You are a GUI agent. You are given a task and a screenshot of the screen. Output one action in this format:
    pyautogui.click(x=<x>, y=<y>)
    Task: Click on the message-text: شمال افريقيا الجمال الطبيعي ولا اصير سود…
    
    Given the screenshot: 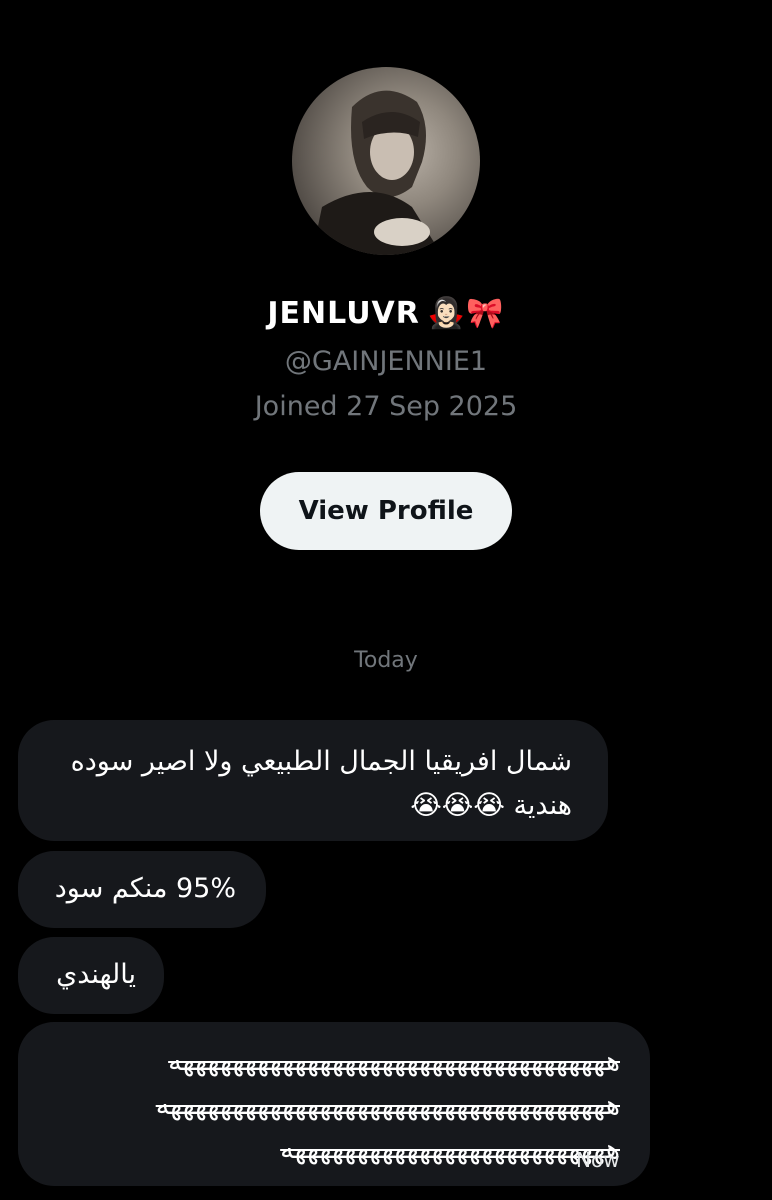 What is the action you would take?
    pyautogui.click(x=321, y=761)
    